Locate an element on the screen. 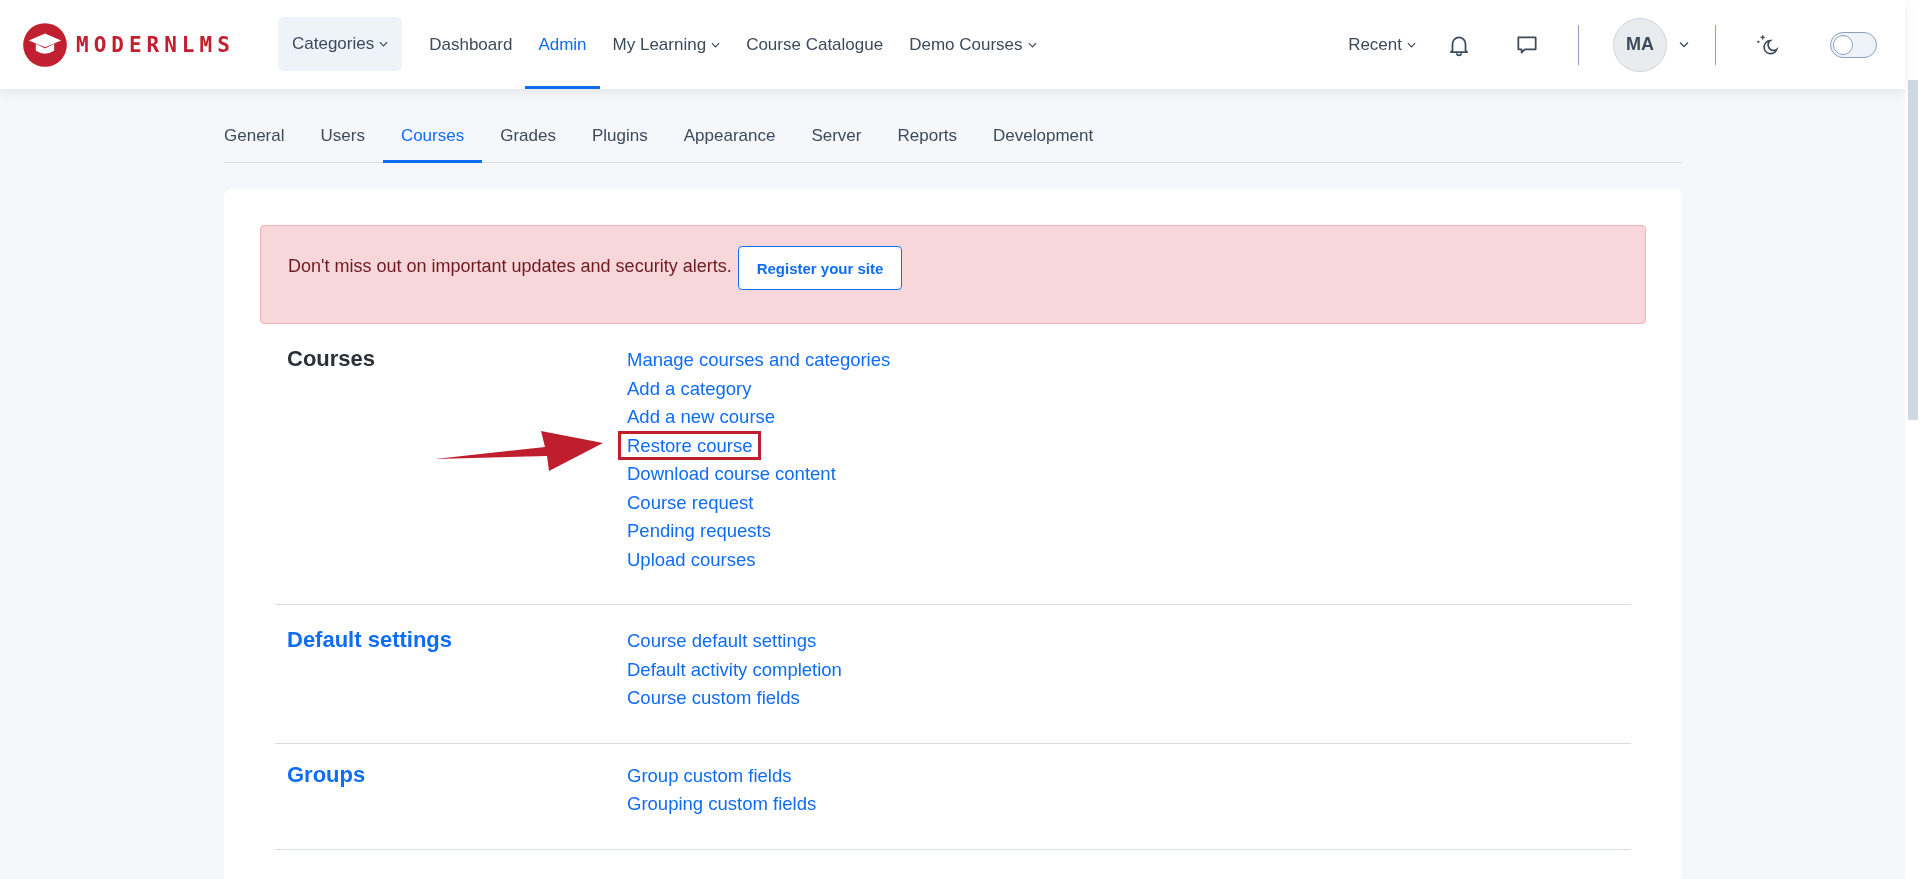 The image size is (1920, 879). logo-text: MODERNLMS is located at coordinates (155, 44).